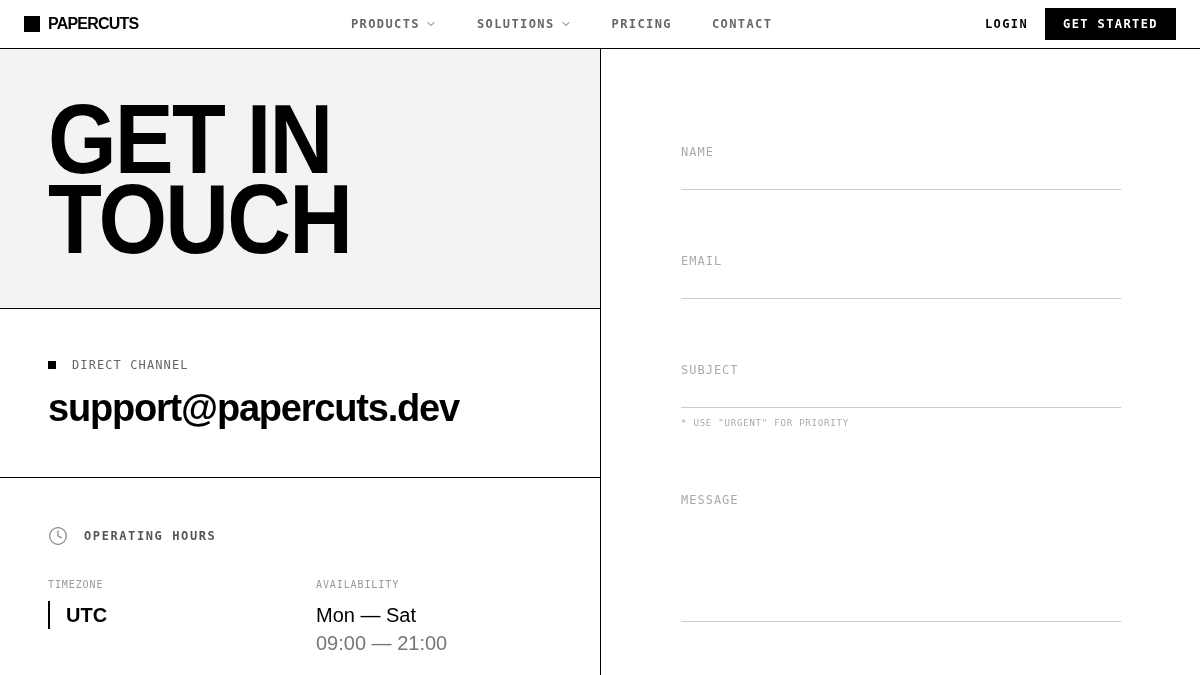  I want to click on nav-link: CONTACT, so click(742, 24).